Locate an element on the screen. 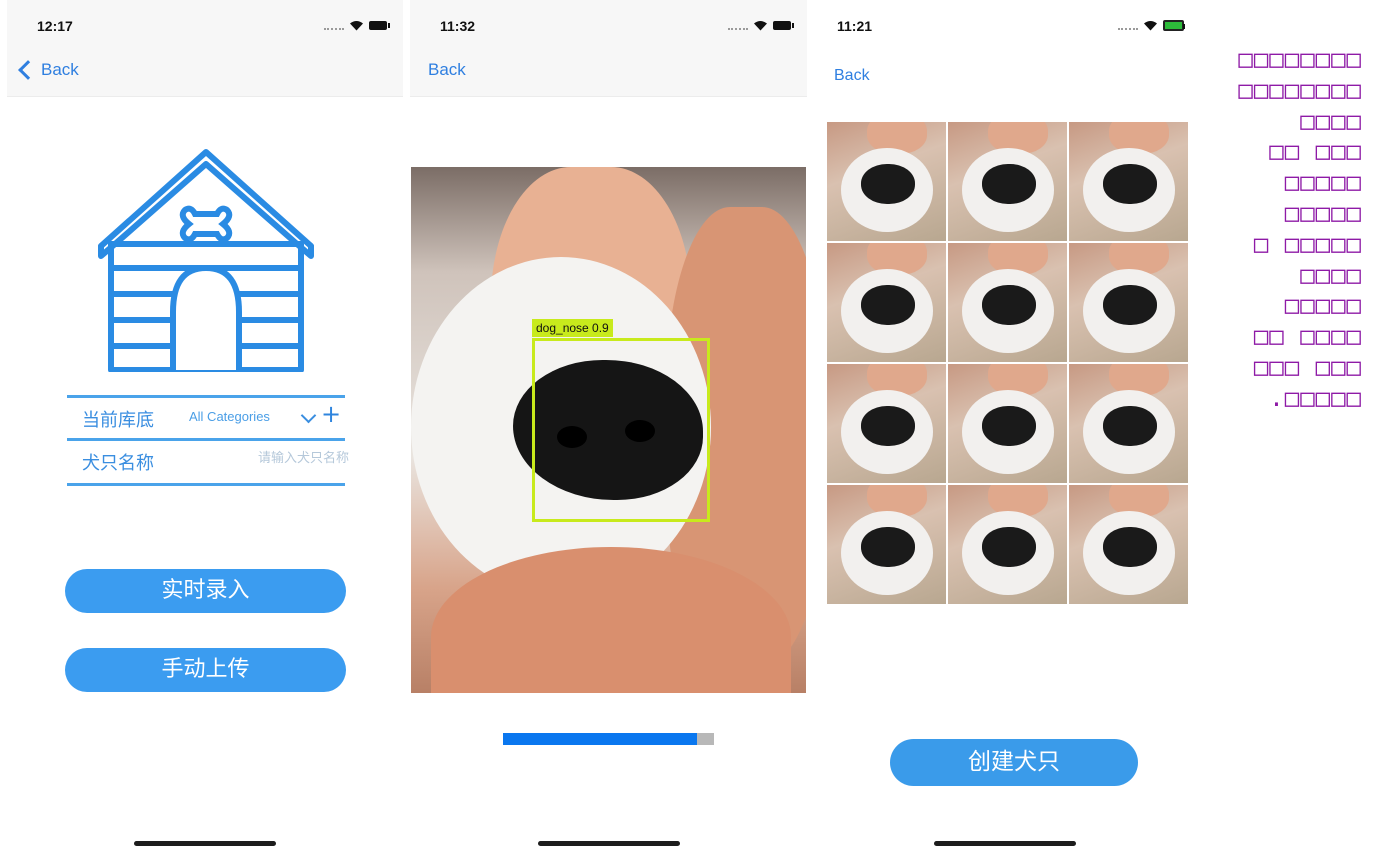 This screenshot has height=850, width=1375. manual-upload-button: 手动上传 is located at coordinates (205, 670).